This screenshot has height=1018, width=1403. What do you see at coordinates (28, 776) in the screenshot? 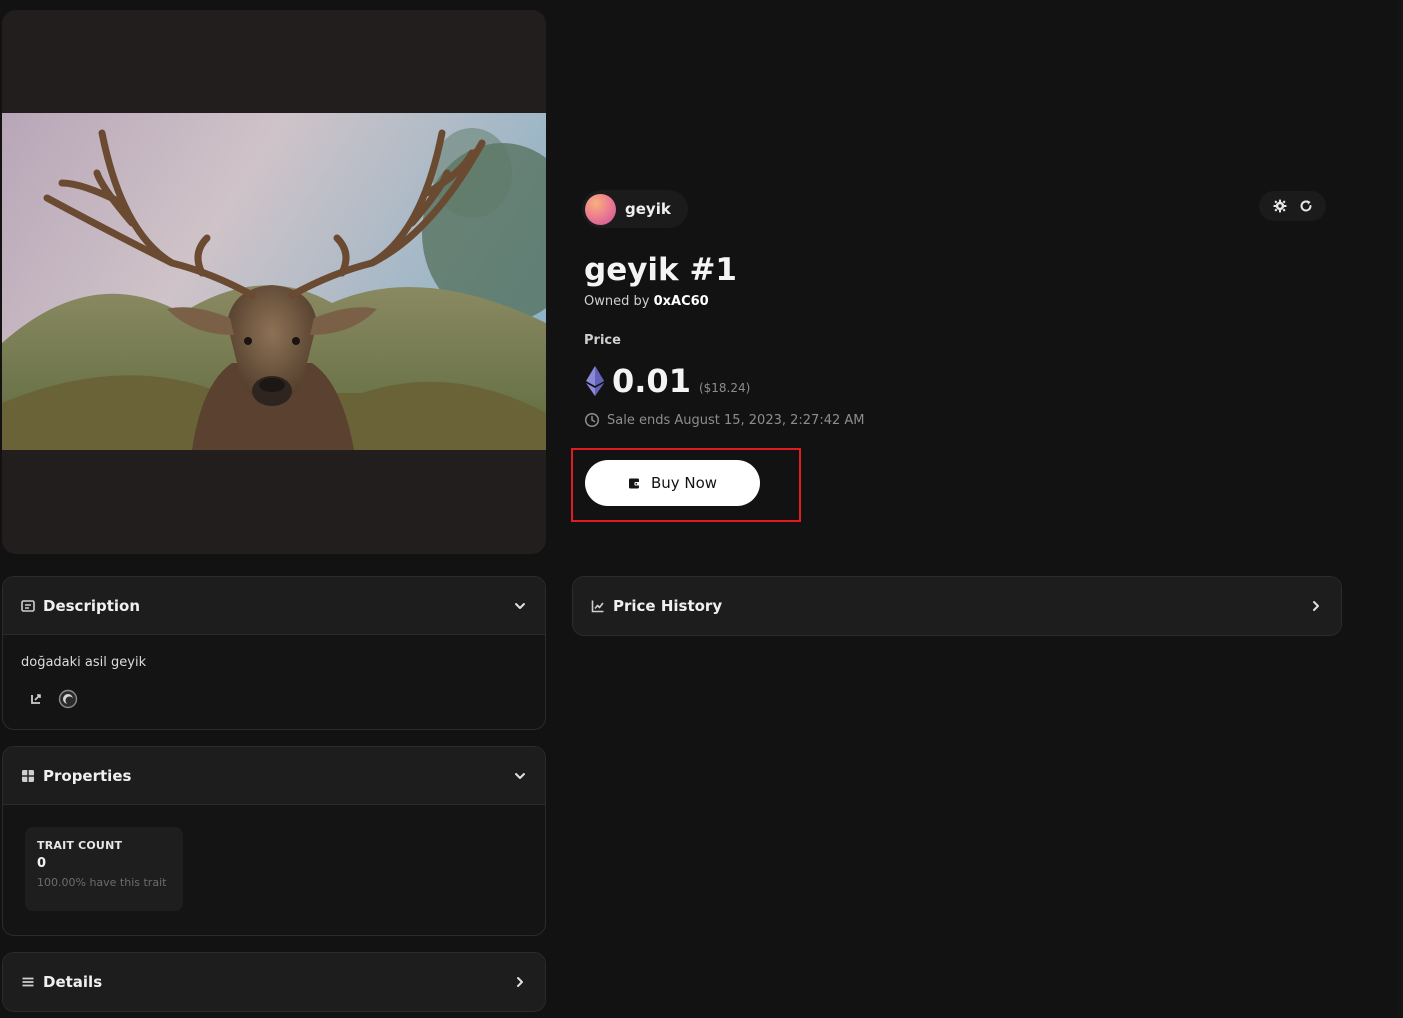
I see `properties-icon` at bounding box center [28, 776].